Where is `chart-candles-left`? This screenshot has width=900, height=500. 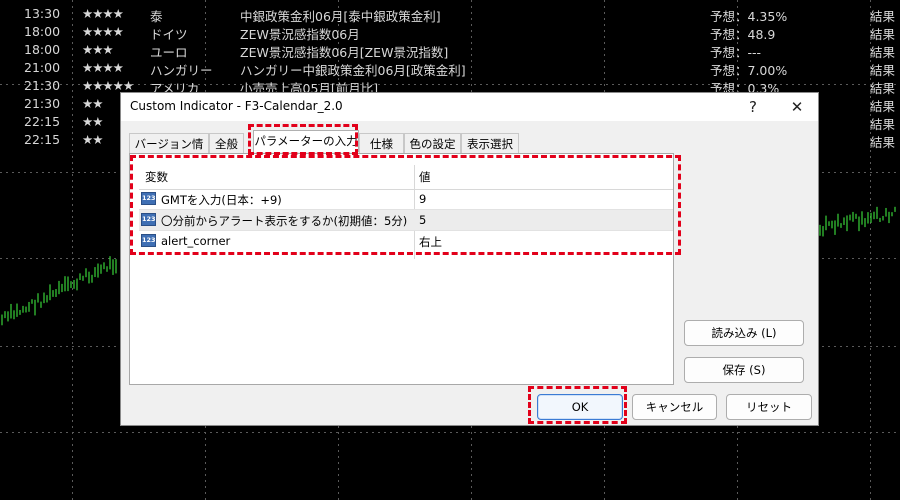
chart-candles-left is located at coordinates (59, 291).